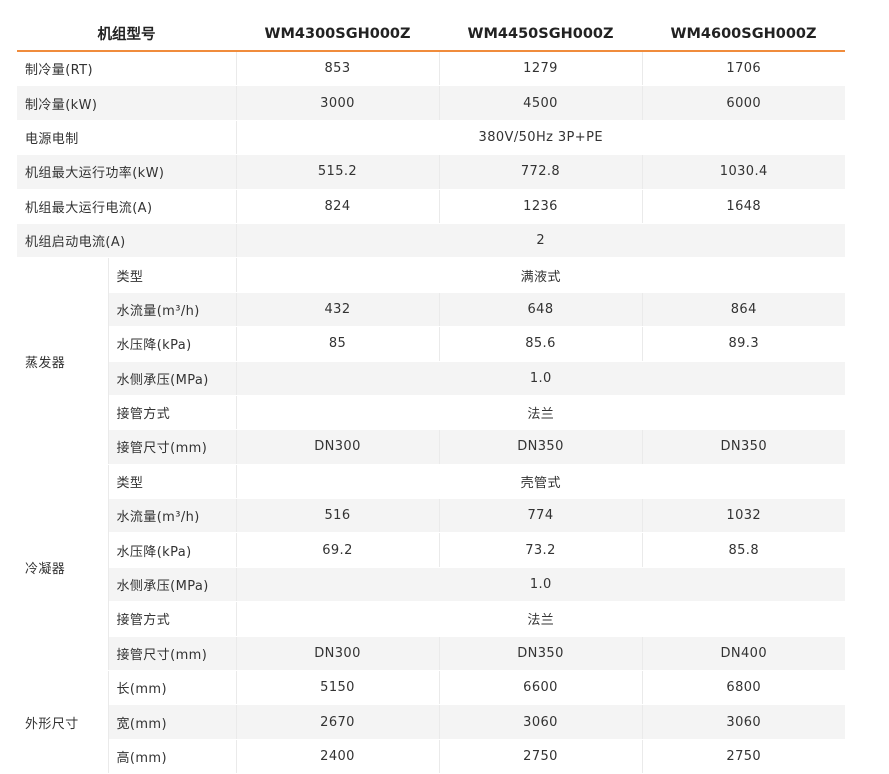 This screenshot has width=889, height=774. Describe the element at coordinates (541, 206) in the screenshot. I see `cell-value: 1236` at that location.